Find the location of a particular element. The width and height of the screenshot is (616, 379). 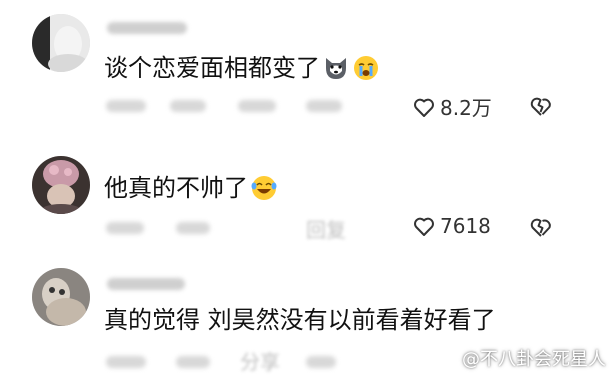

share-button: 分享 is located at coordinates (260, 360).